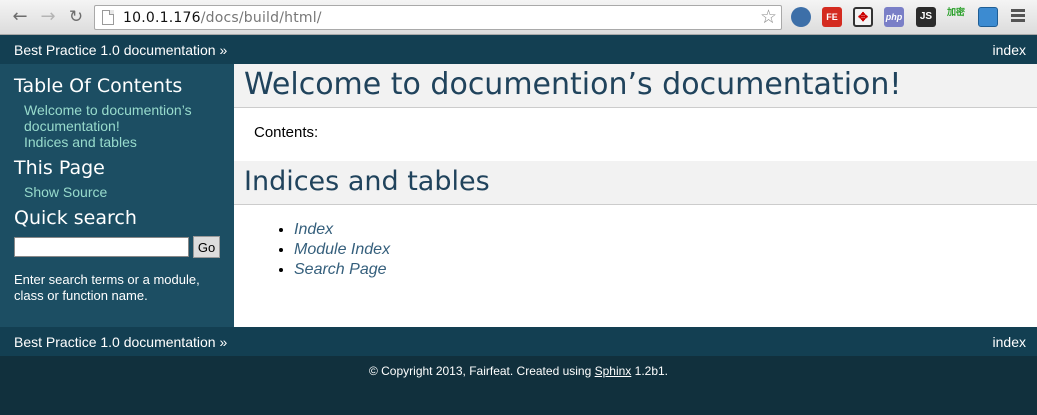 Image resolution: width=1037 pixels, height=415 pixels. Describe the element at coordinates (438, 17) in the screenshot. I see `address-bar: 10.0.1.176/docs/build/html/ ☆` at that location.